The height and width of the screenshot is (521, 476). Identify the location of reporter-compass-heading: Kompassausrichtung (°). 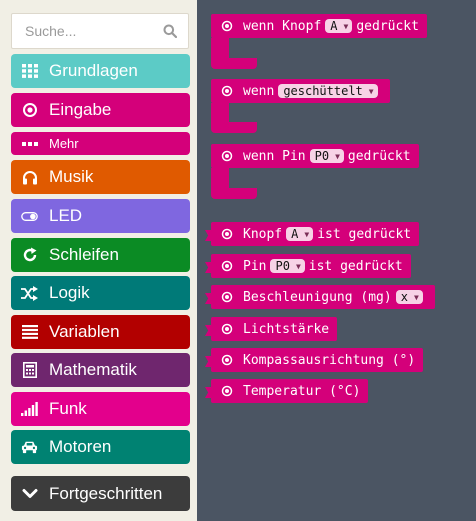
(314, 360).